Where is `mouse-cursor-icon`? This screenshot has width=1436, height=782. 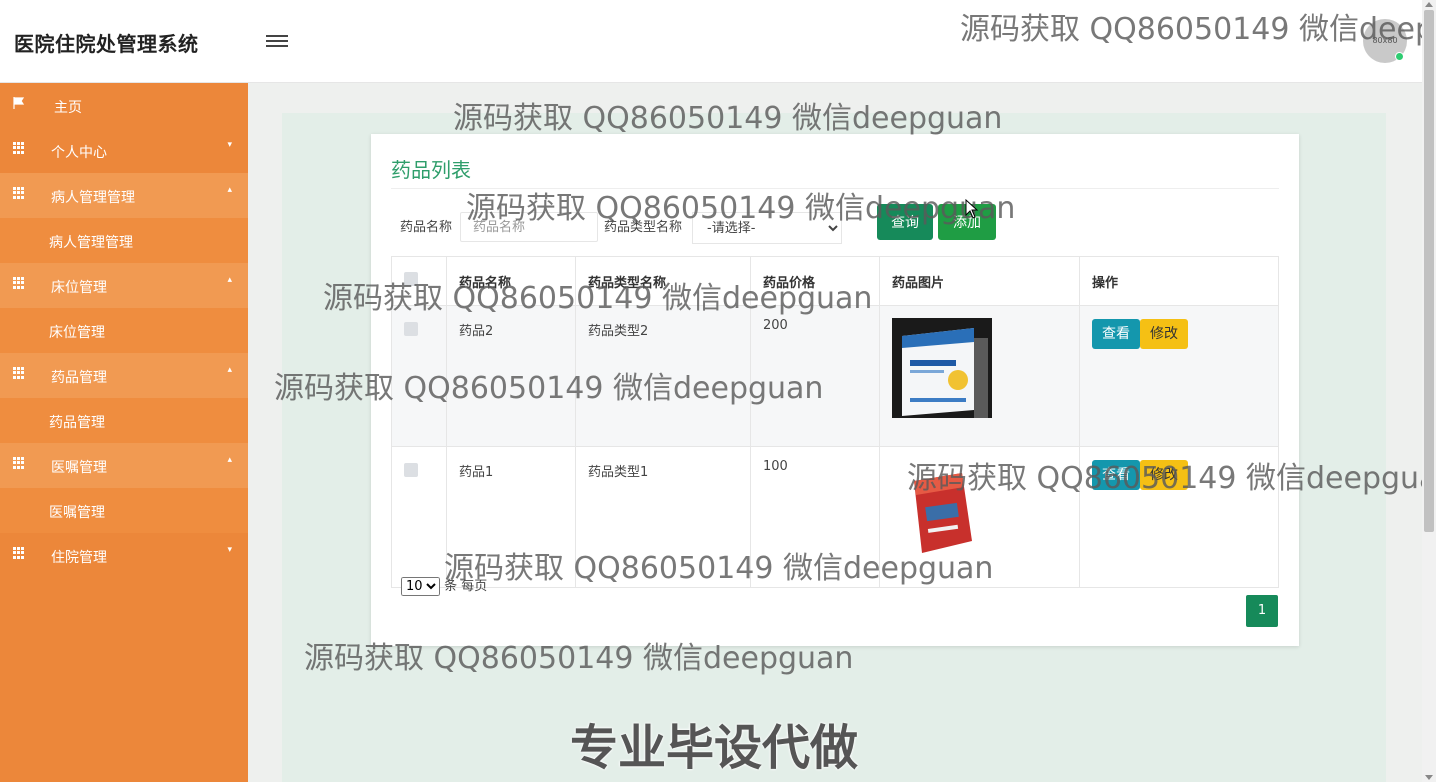 mouse-cursor-icon is located at coordinates (972, 209).